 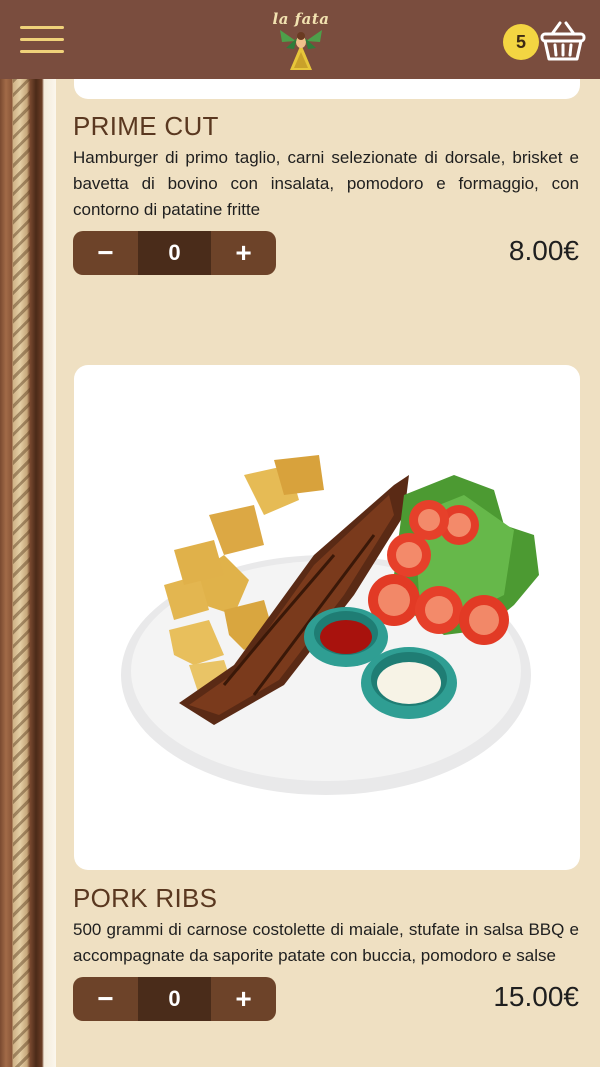 I want to click on top-bar: la fata 5, so click(x=300, y=39).